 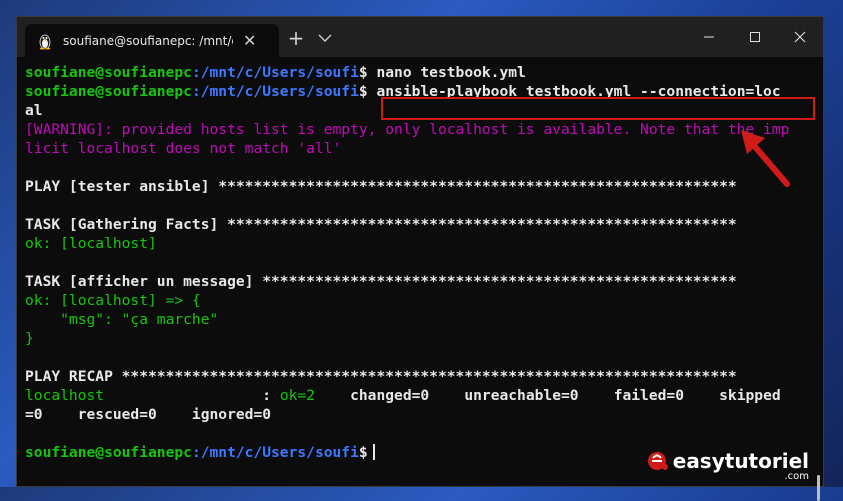 I want to click on recap-host: localhost, so click(x=65, y=395).